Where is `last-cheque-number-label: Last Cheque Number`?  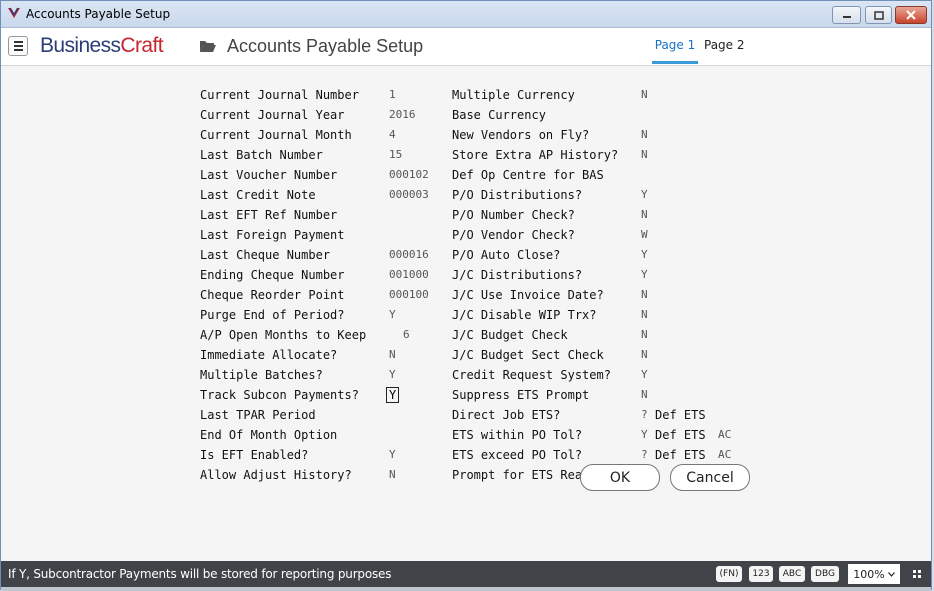 last-cheque-number-label: Last Cheque Number is located at coordinates (265, 255).